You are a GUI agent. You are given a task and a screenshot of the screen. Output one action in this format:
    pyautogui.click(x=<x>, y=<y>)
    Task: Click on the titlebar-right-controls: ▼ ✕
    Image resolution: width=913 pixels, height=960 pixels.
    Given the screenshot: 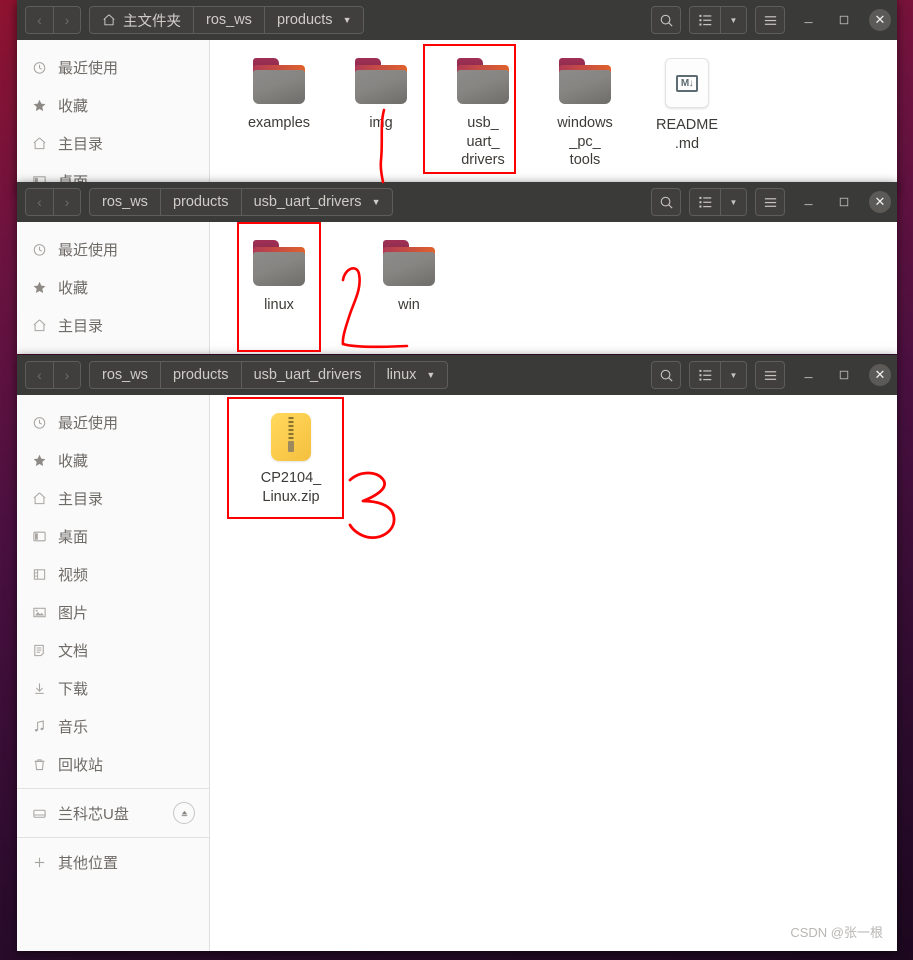 What is the action you would take?
    pyautogui.click(x=767, y=202)
    